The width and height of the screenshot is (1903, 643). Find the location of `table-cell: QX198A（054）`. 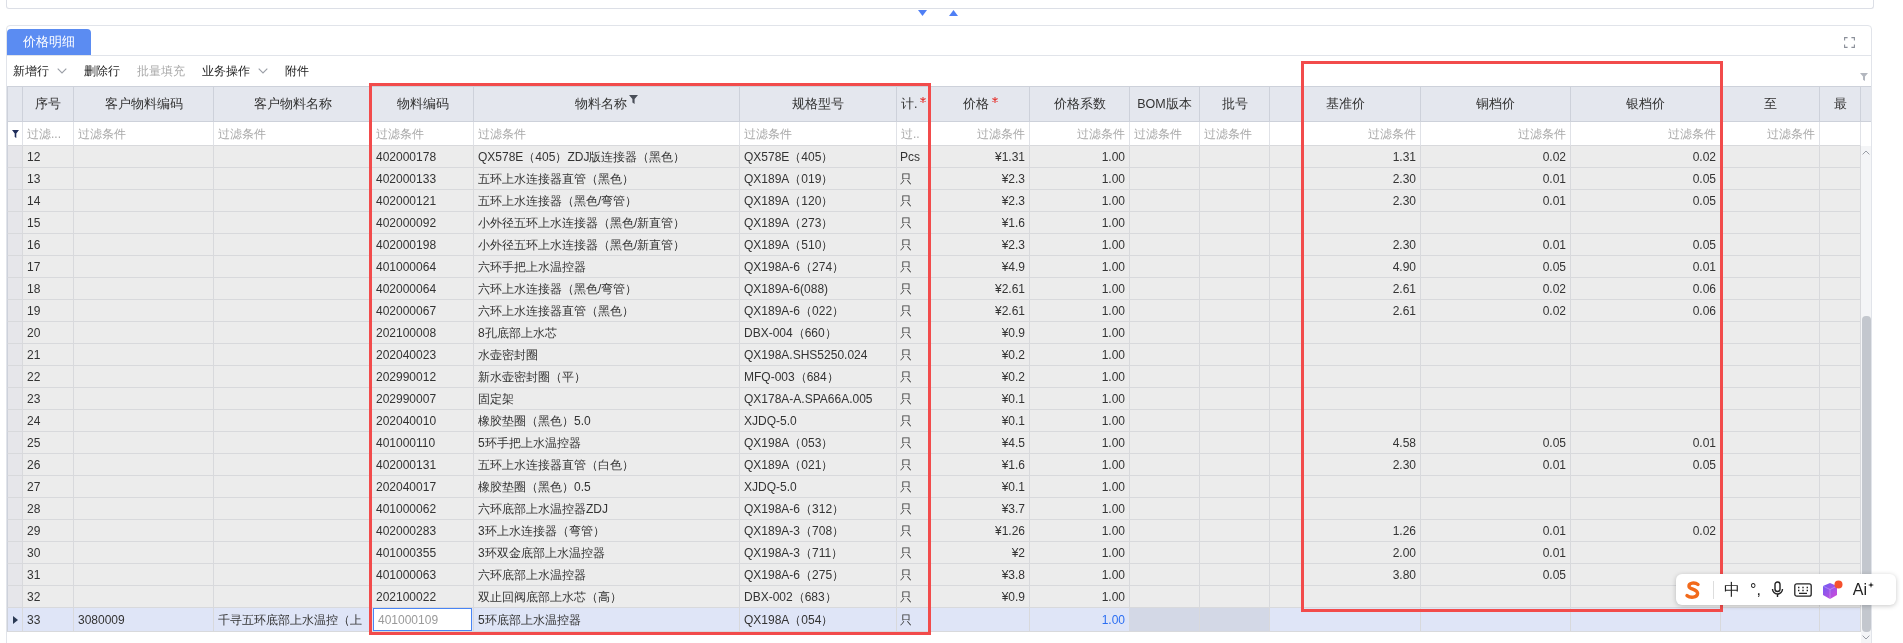

table-cell: QX198A（054） is located at coordinates (818, 620).